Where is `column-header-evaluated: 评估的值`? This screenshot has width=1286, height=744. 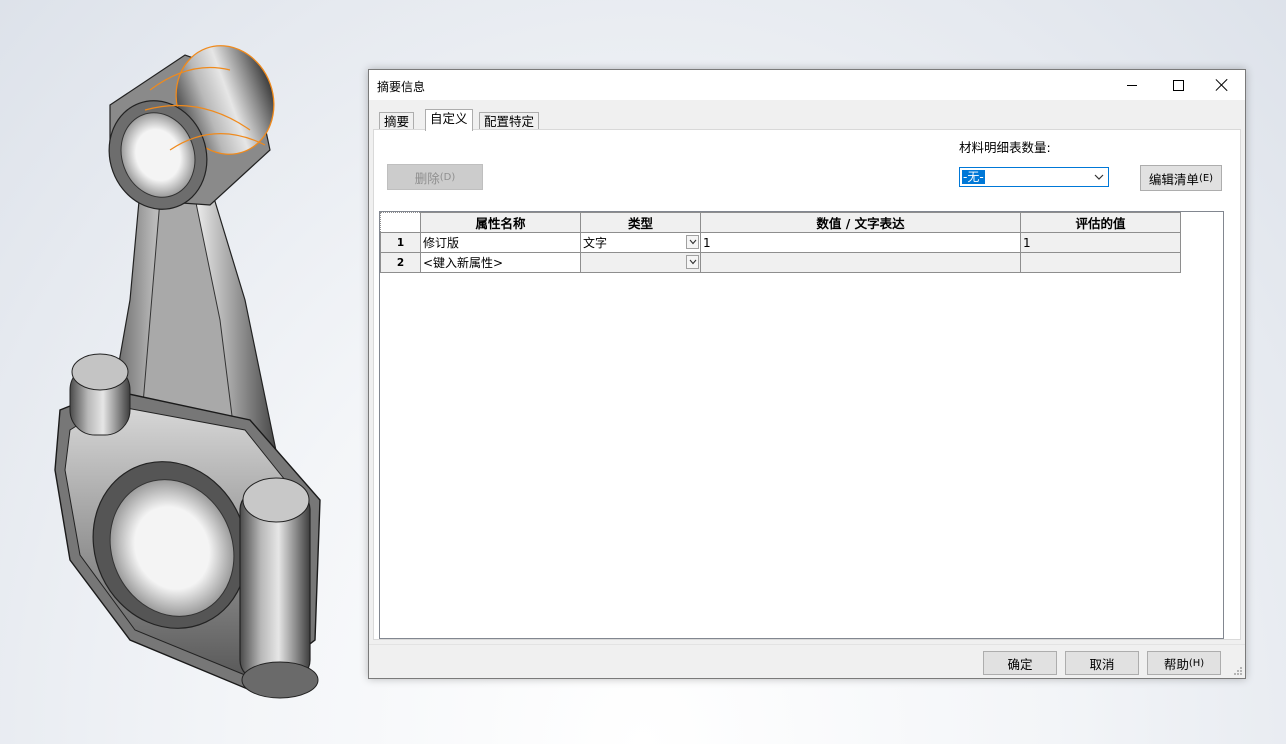 column-header-evaluated: 评估的值 is located at coordinates (1100, 222).